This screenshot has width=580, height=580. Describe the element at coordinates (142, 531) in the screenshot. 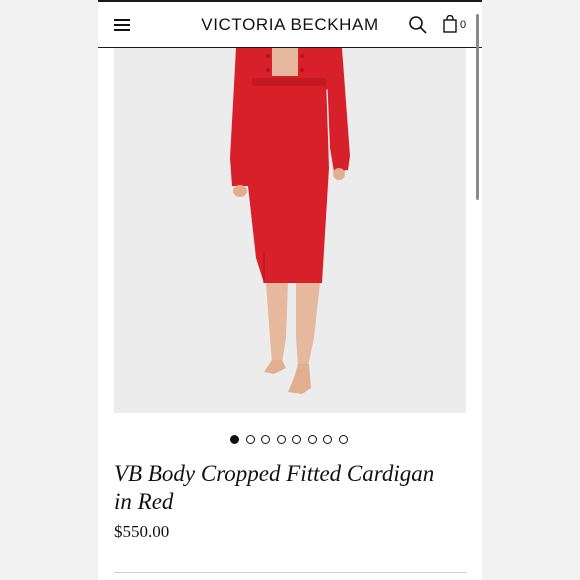

I see `product-price: $550.00` at that location.